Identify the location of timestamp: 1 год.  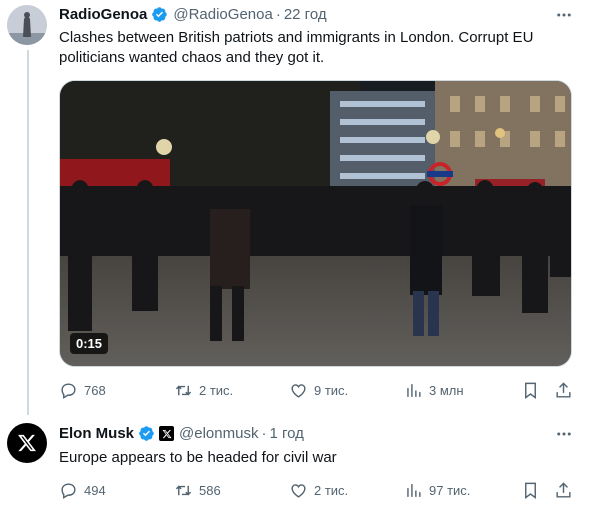
(286, 433).